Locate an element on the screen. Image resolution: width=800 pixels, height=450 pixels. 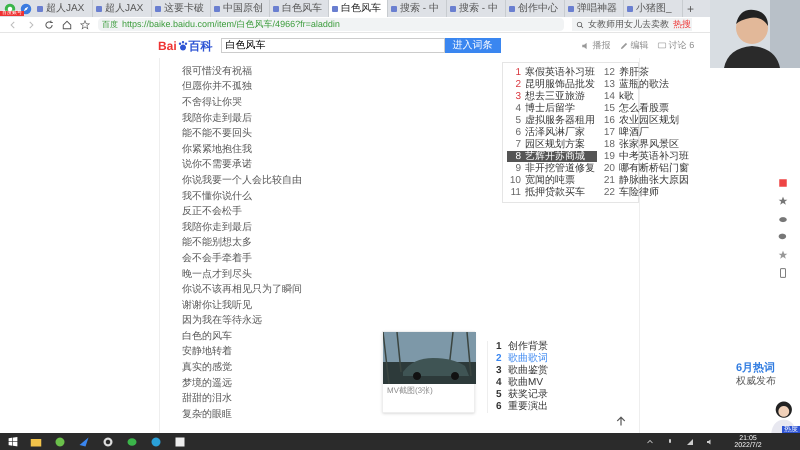
lyric-line: 甜甜的泪水 is located at coordinates (207, 399).